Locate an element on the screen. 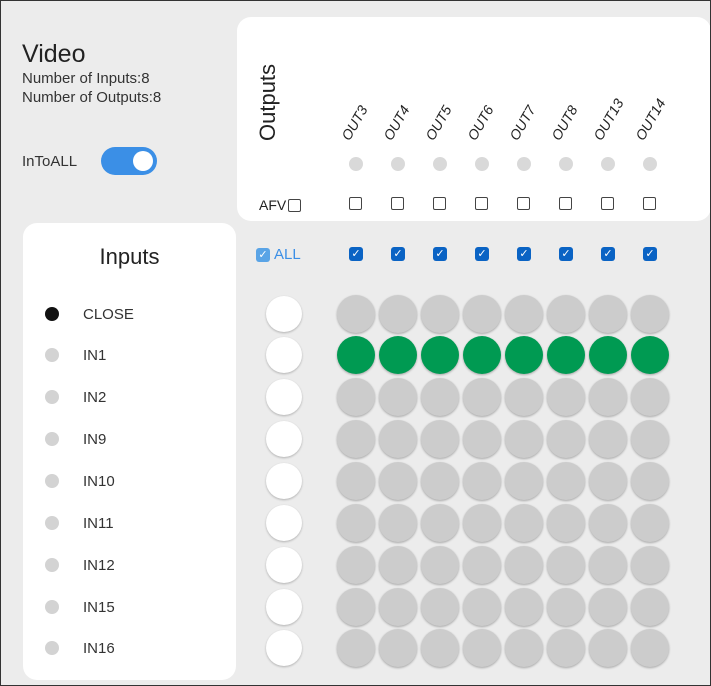  column-checkbox-out4: ✓ is located at coordinates (398, 254).